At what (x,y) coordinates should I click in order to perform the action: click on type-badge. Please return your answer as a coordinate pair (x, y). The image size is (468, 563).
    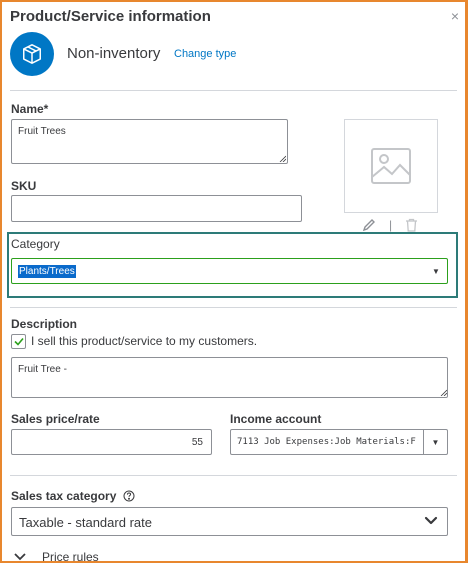
    Looking at the image, I should click on (32, 54).